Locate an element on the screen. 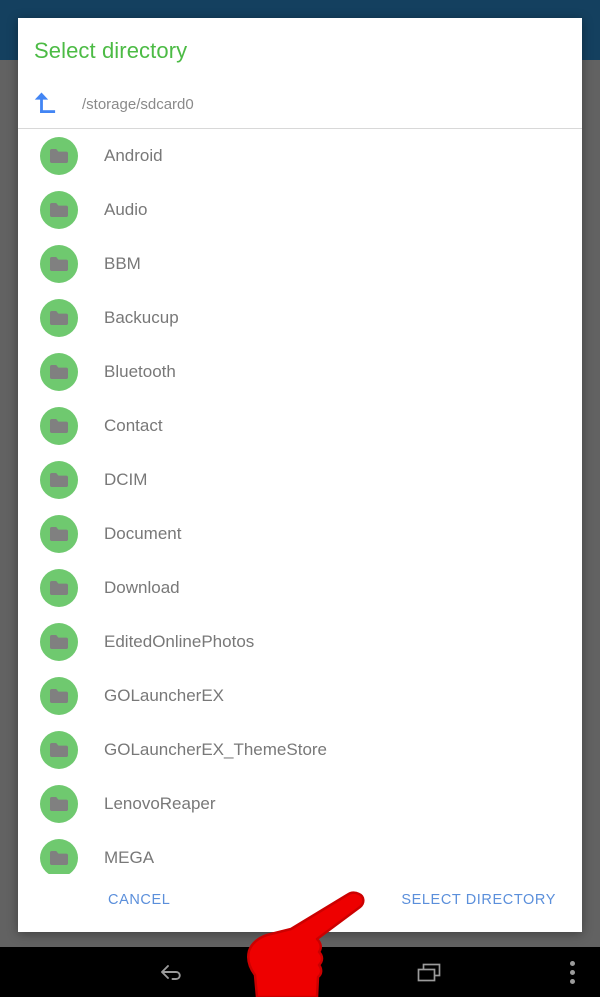  list-item-label: Audio is located at coordinates (126, 209).